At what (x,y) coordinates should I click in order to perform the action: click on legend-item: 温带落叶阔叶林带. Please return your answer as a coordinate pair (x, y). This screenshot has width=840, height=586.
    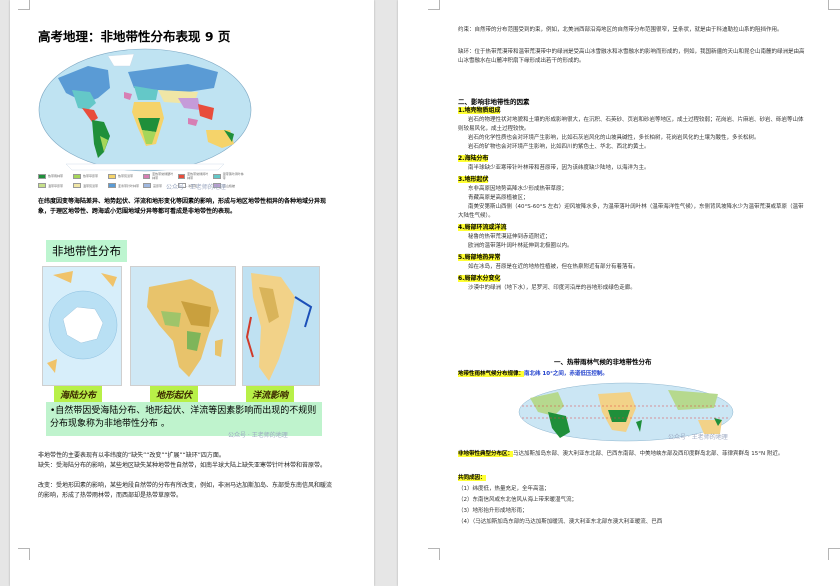
    Looking at the image, I should click on (229, 176).